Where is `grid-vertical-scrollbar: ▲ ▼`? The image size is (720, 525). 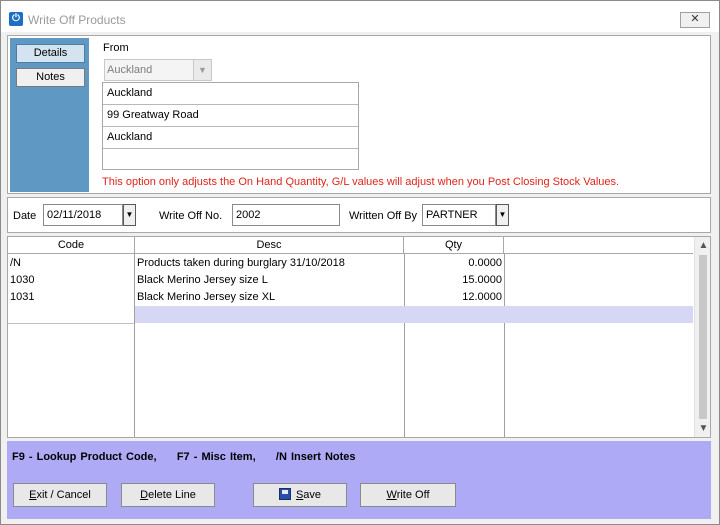 grid-vertical-scrollbar: ▲ ▼ is located at coordinates (702, 337).